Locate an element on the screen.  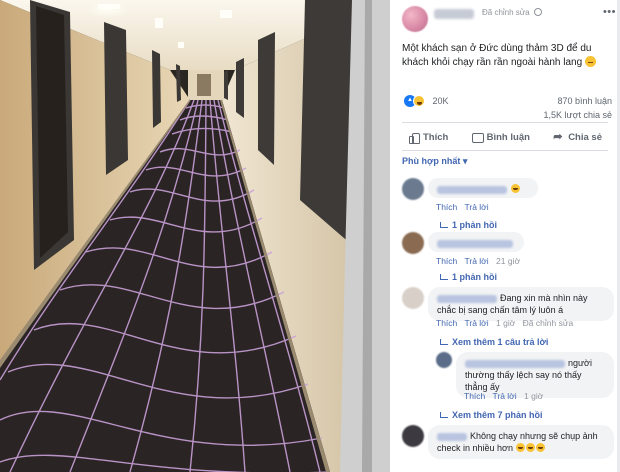
view-more-replies-link: Xem thêm 7 phản hồi is located at coordinates (491, 415).